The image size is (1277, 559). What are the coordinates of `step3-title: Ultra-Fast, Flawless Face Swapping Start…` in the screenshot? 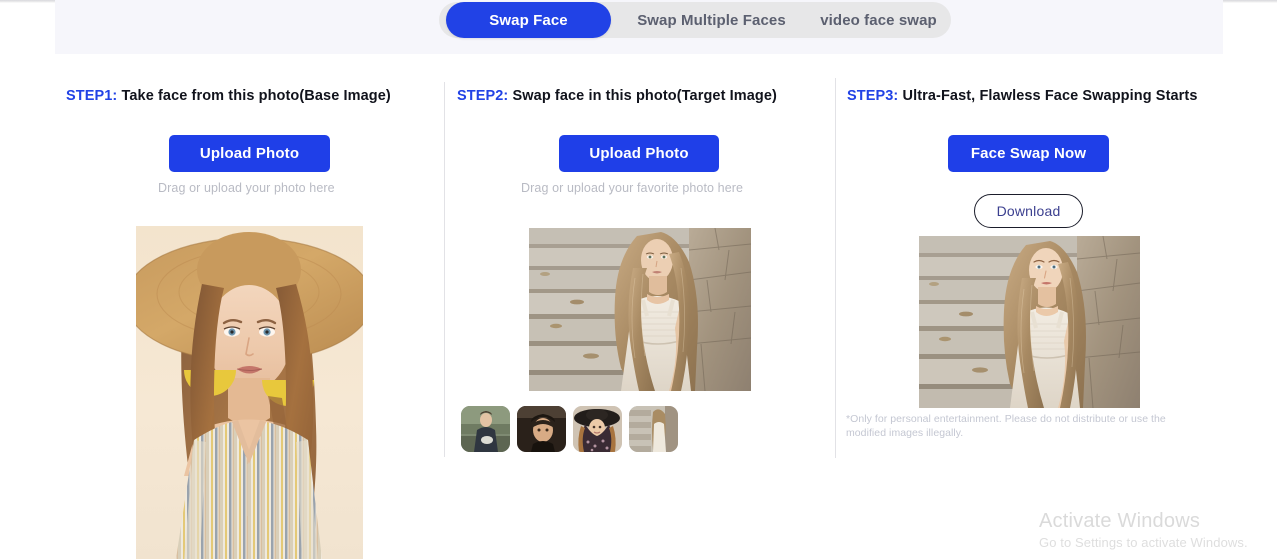 It's located at (1048, 96).